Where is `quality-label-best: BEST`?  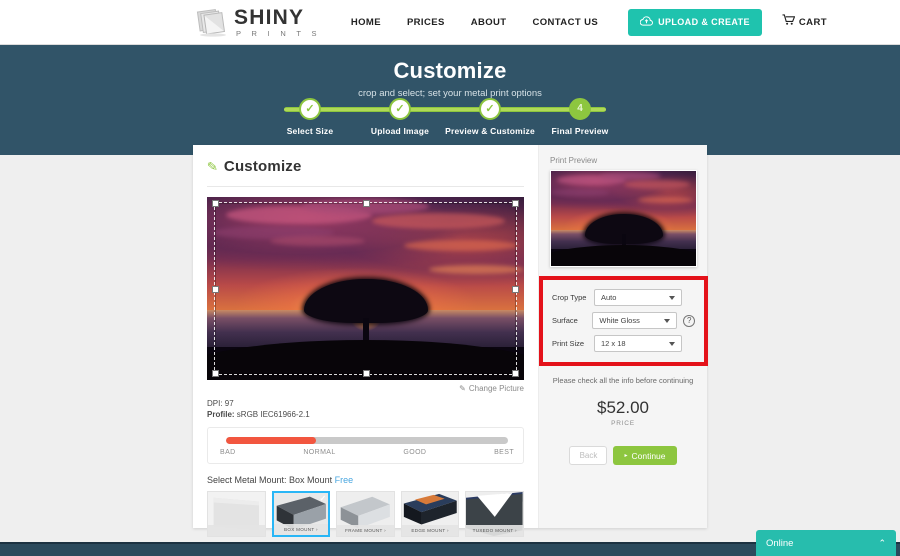
quality-label-best: BEST is located at coordinates (504, 452).